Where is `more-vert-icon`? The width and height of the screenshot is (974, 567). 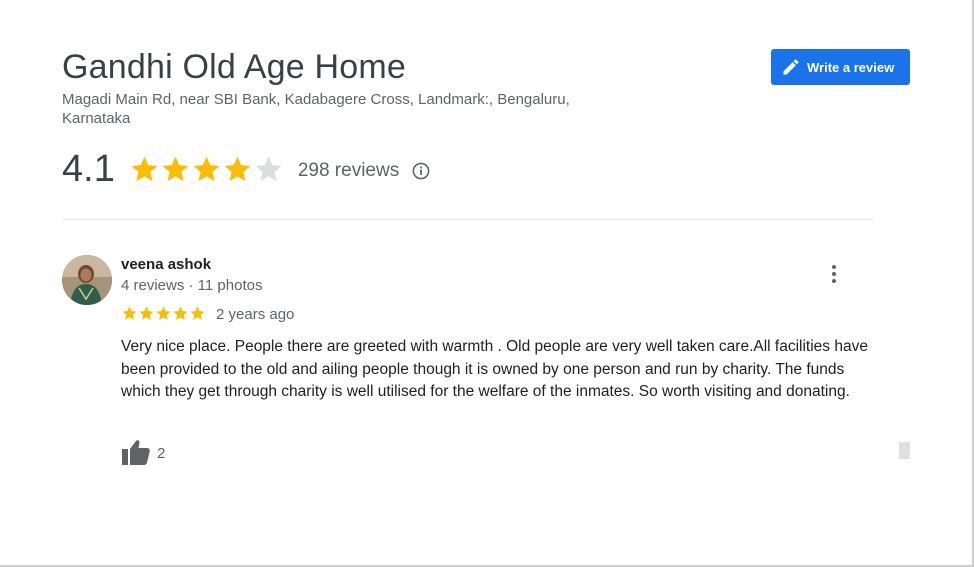
more-vert-icon is located at coordinates (834, 274).